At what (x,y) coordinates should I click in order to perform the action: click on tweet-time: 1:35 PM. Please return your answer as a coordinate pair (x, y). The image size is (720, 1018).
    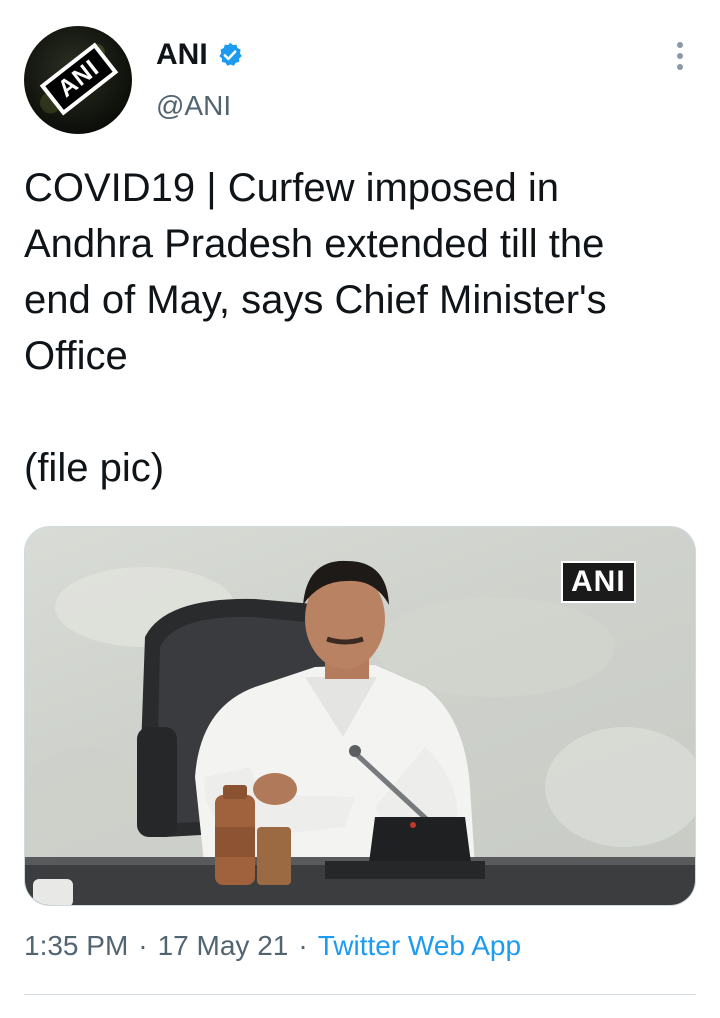
    Looking at the image, I should click on (76, 946).